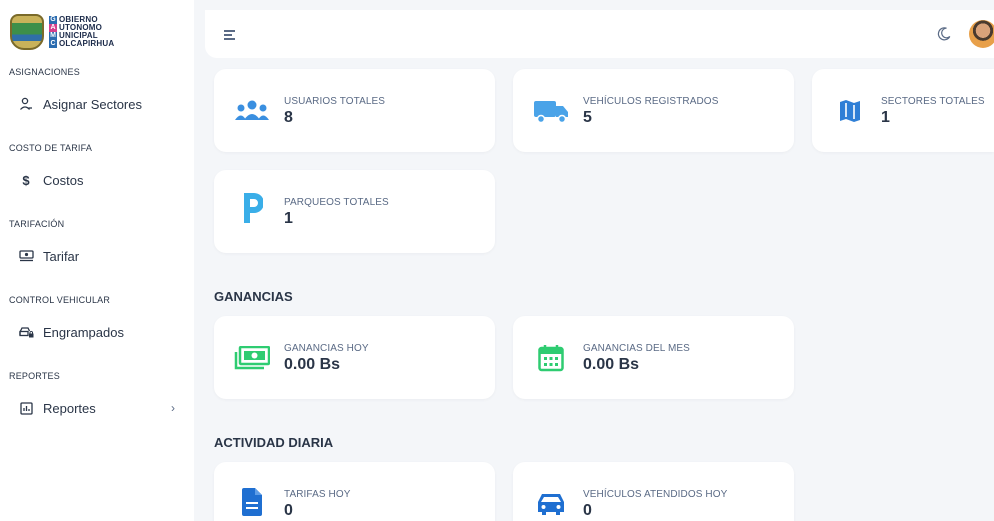 This screenshot has height=521, width=994. I want to click on menu-toggle-icon, so click(229, 36).